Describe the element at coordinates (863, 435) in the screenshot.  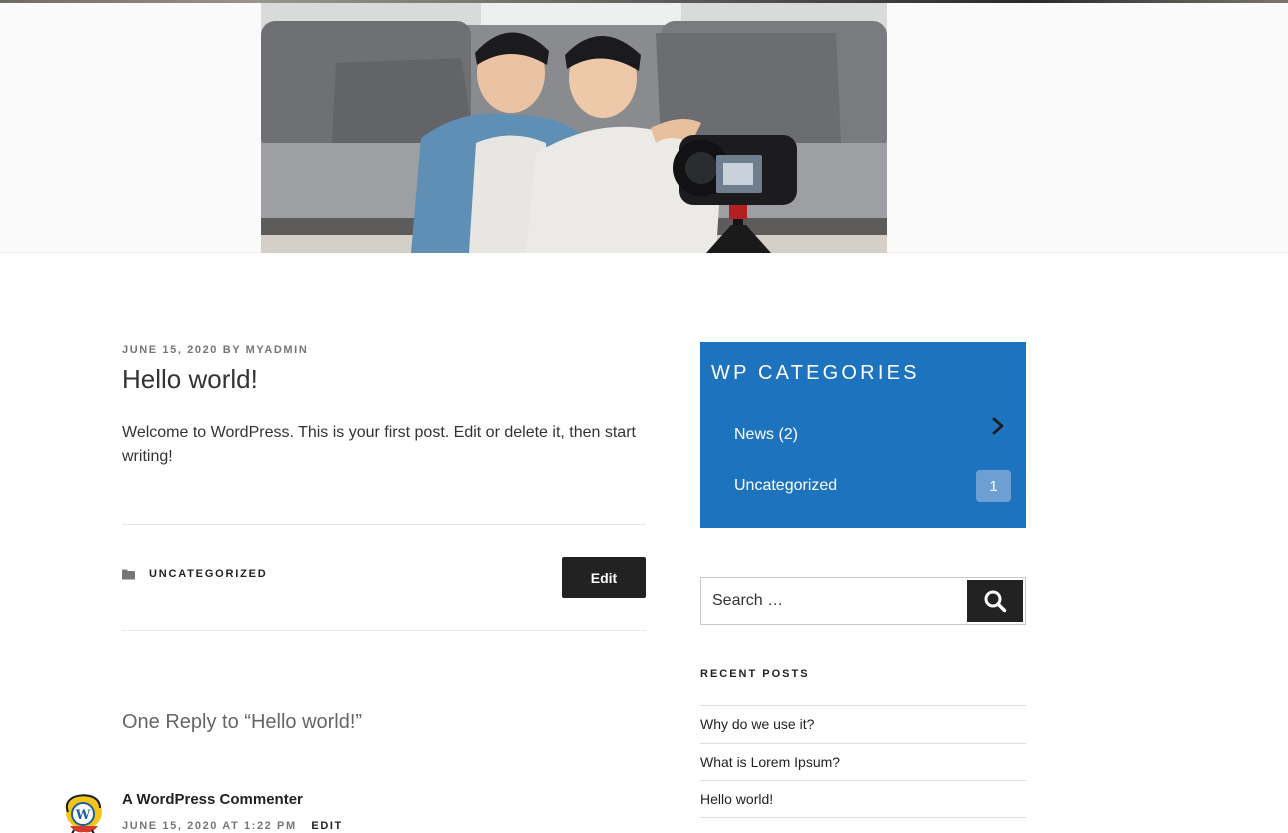
I see `categories-widget: WP CATEGORIES News (2) Uncategorized 1` at that location.